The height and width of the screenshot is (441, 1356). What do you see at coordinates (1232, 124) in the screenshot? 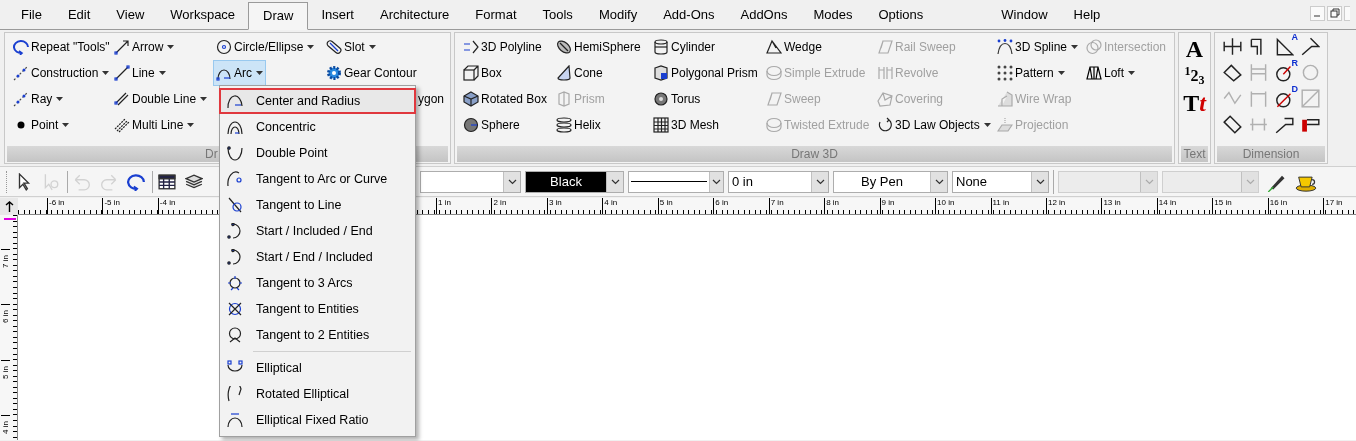
I see `diamond-dimension-icon` at bounding box center [1232, 124].